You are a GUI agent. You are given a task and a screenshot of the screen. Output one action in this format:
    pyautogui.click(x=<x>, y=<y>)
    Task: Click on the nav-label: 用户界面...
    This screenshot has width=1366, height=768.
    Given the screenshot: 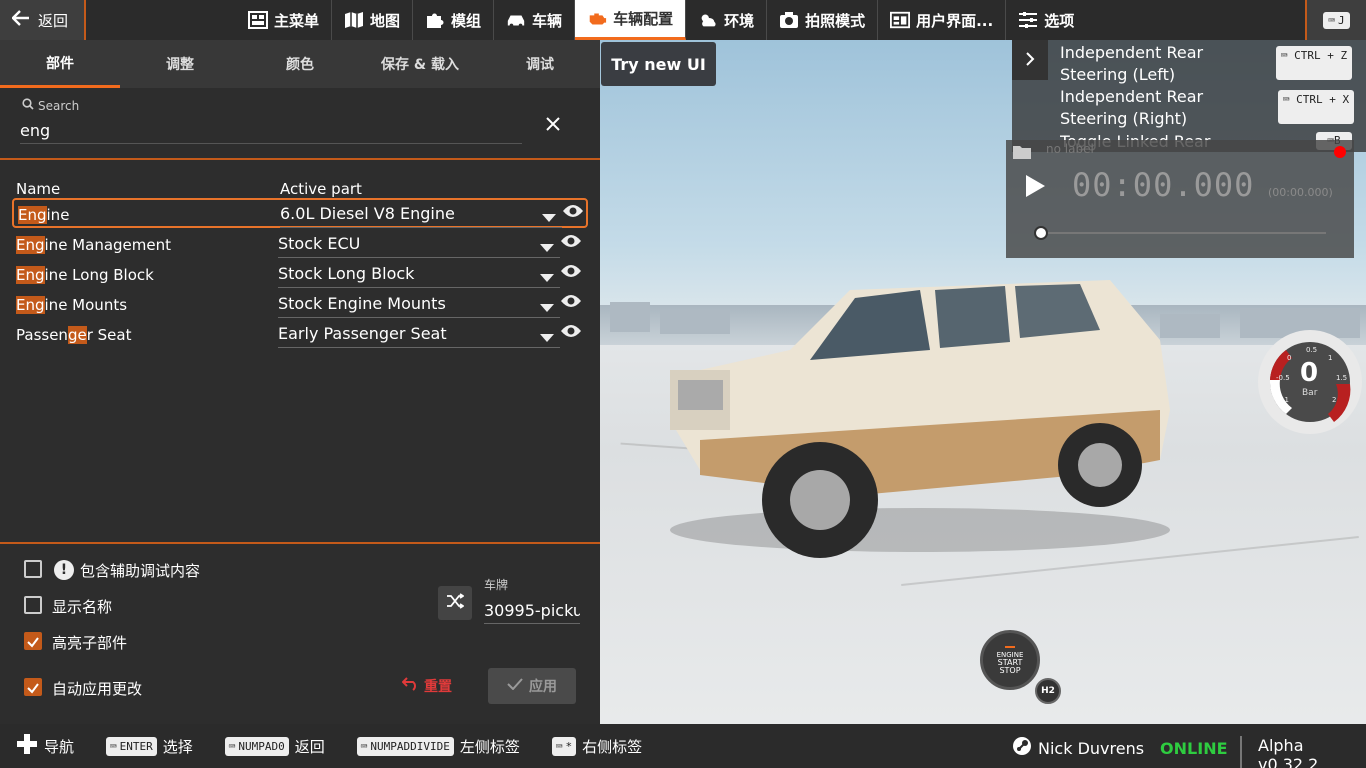 What is the action you would take?
    pyautogui.click(x=955, y=20)
    